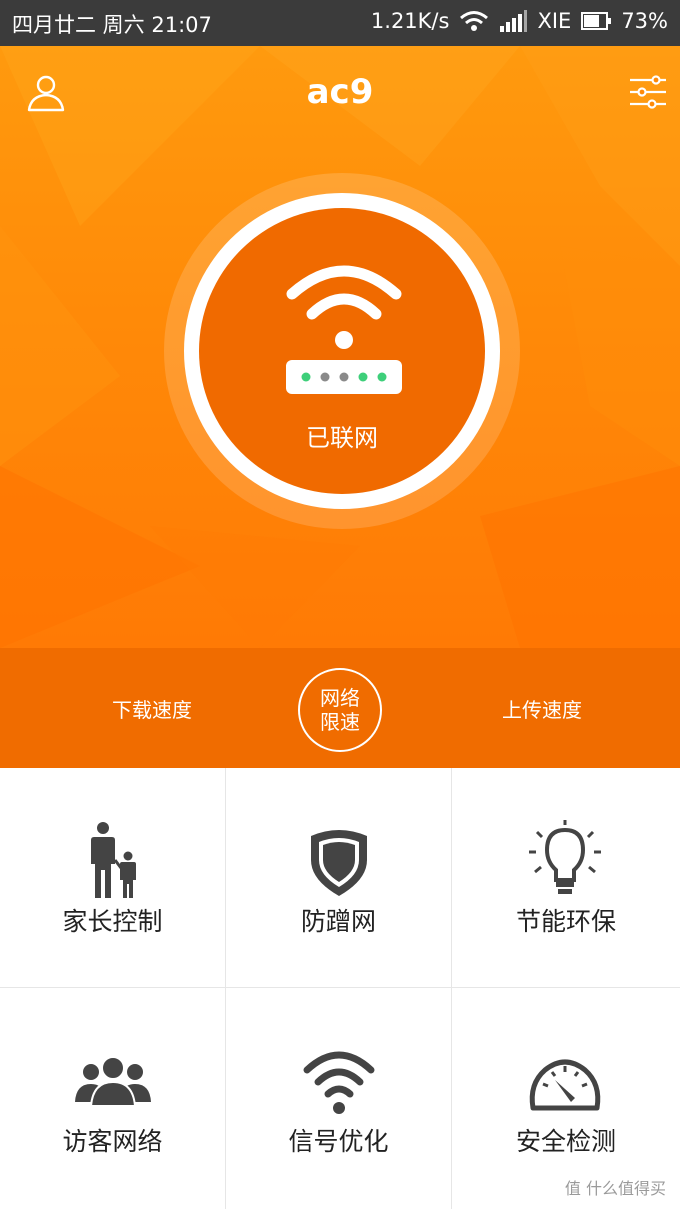 This screenshot has width=680, height=1209. What do you see at coordinates (340, 722) in the screenshot?
I see `limit-label-line2: 限速` at bounding box center [340, 722].